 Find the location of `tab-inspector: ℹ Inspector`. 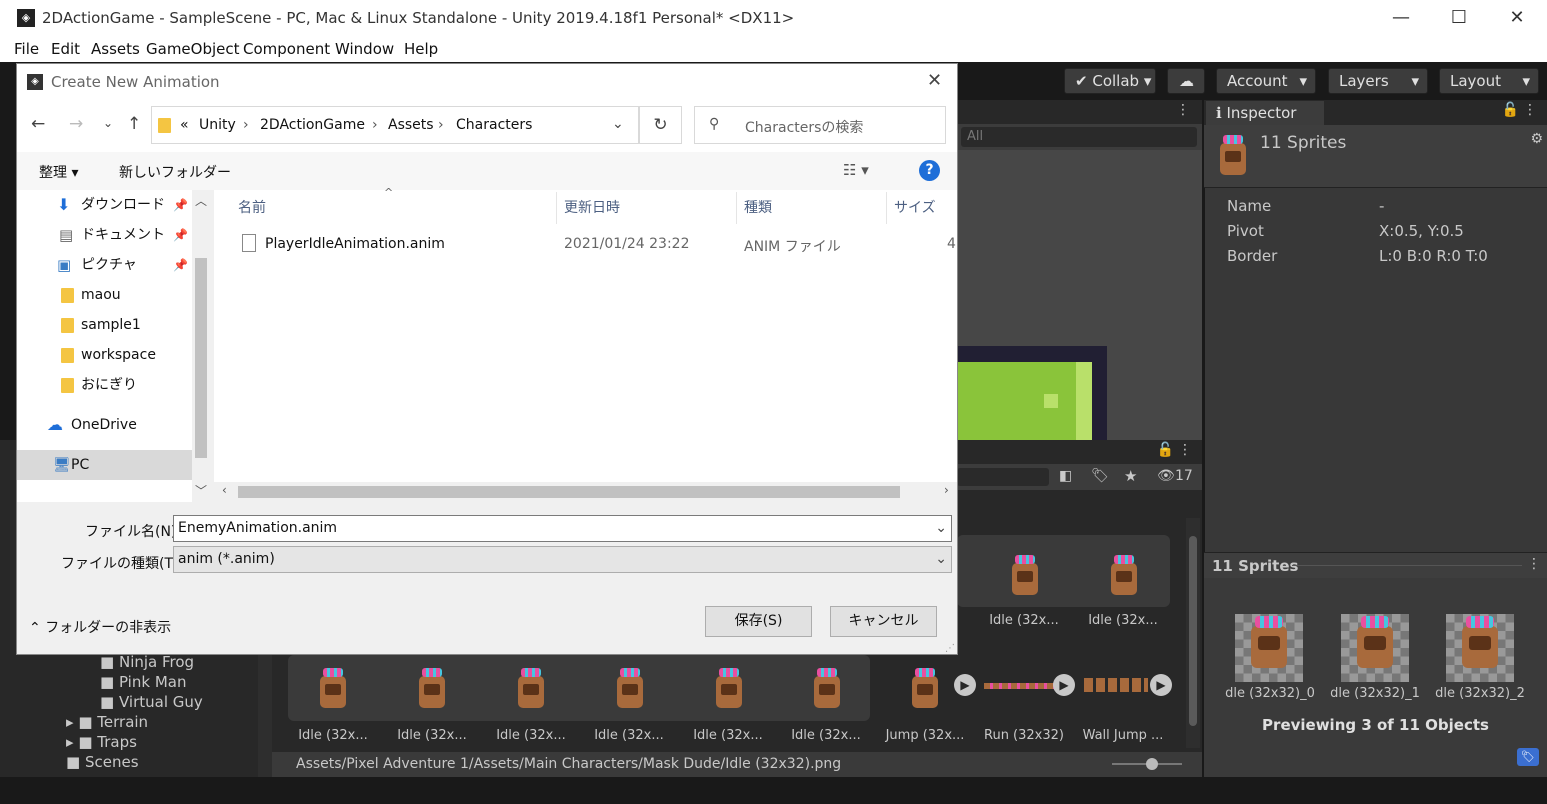

tab-inspector: ℹ Inspector is located at coordinates (1265, 113).